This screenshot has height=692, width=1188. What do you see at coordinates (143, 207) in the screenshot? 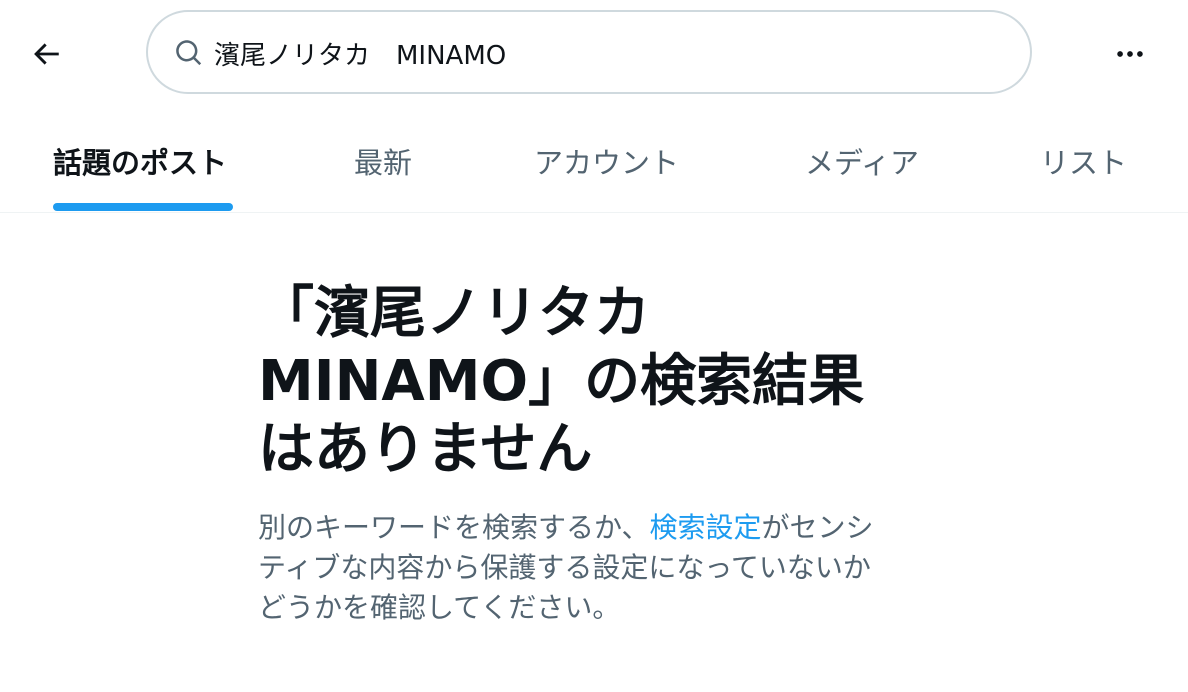
I see `active-tab-indicator` at bounding box center [143, 207].